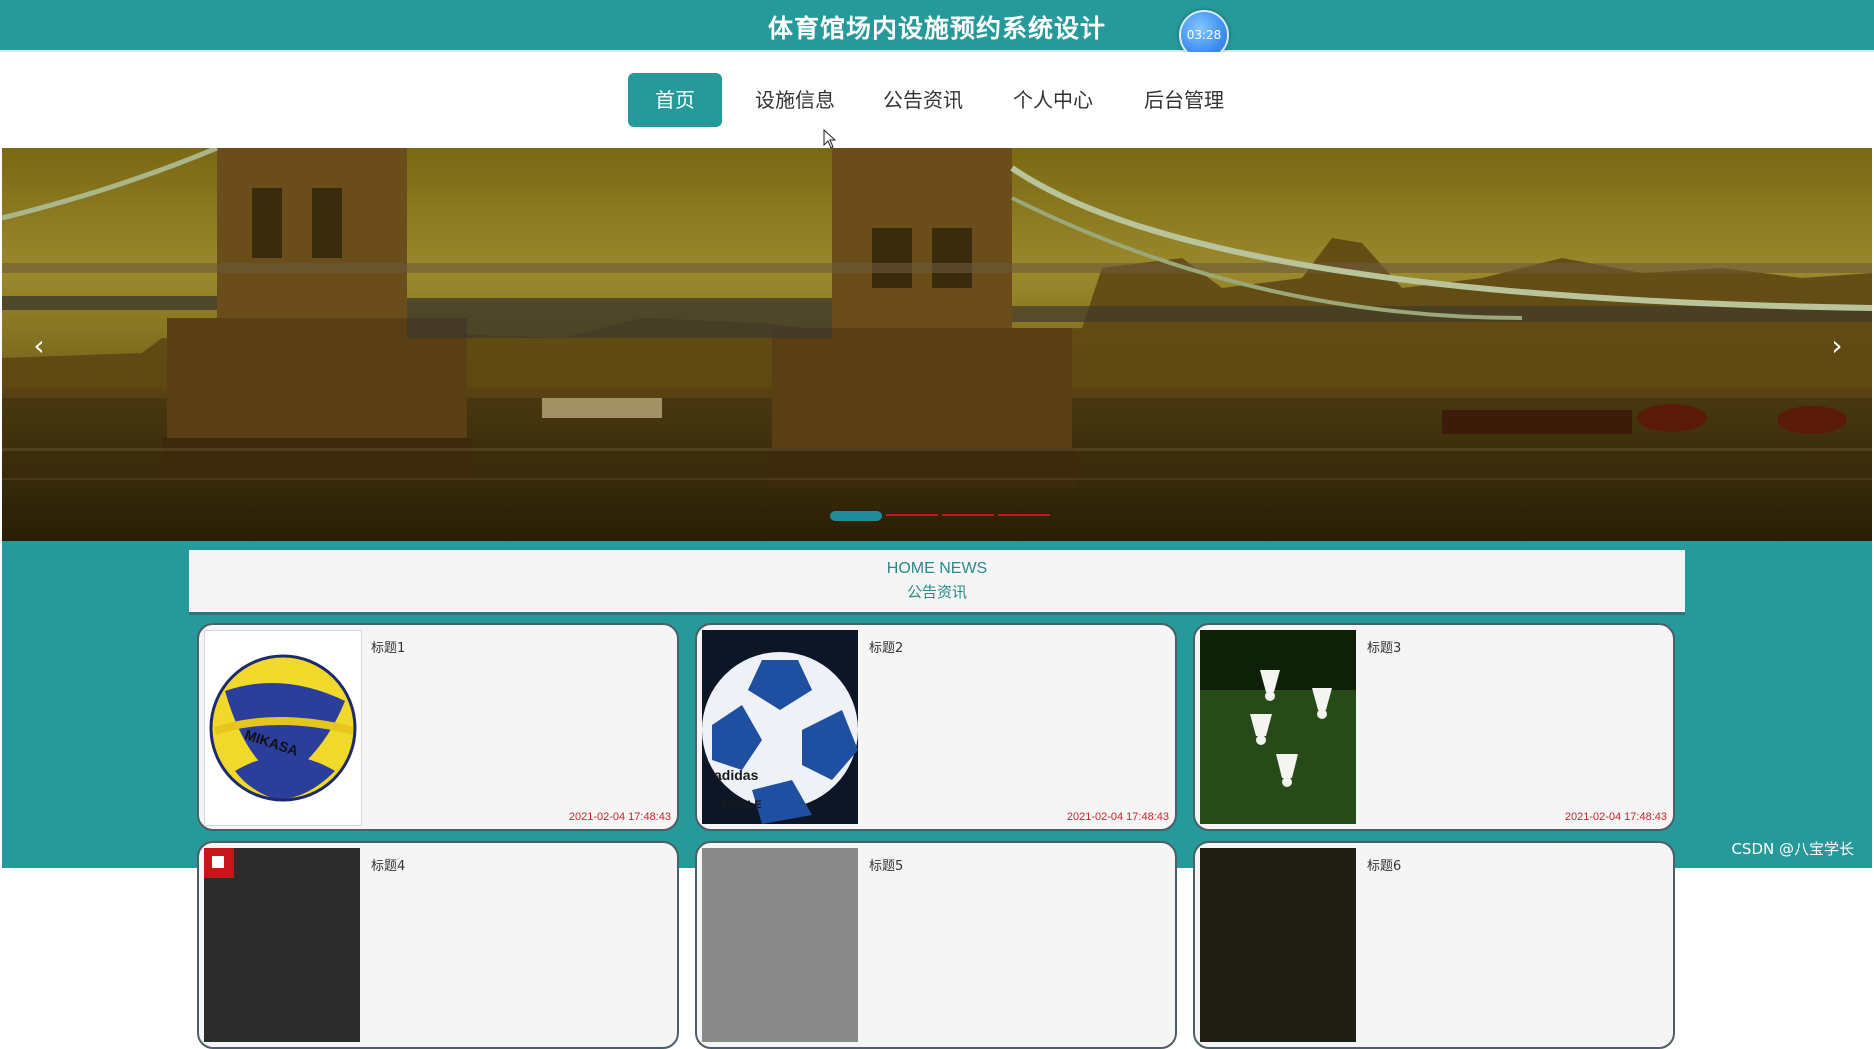 The height and width of the screenshot is (1049, 1874). Describe the element at coordinates (282, 945) in the screenshot. I see `sports-gear-image` at that location.